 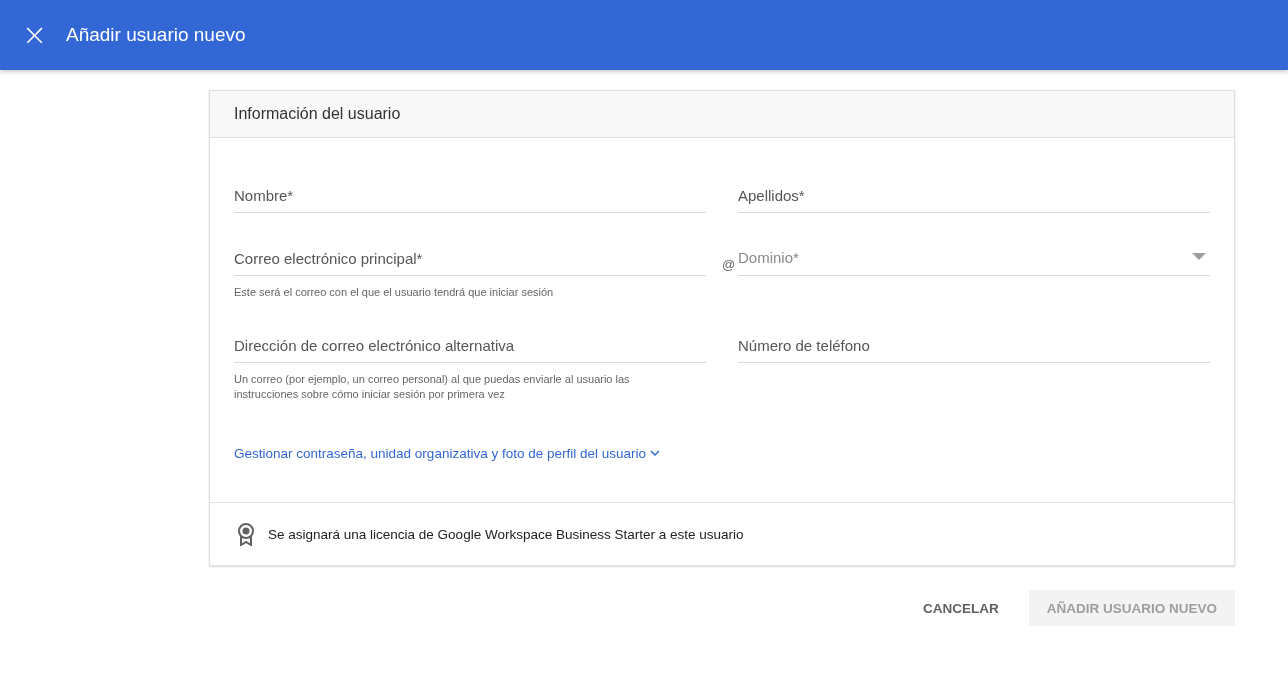 I want to click on chevron-down-icon, so click(x=655, y=453).